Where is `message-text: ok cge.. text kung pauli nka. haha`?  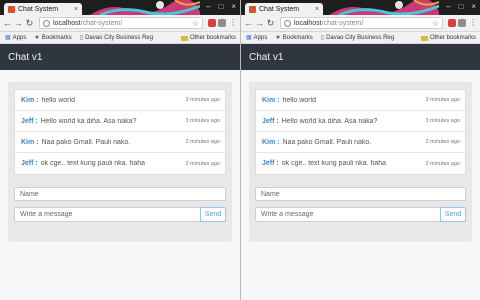 message-text: ok cge.. text kung pauli nka. haha is located at coordinates (93, 163).